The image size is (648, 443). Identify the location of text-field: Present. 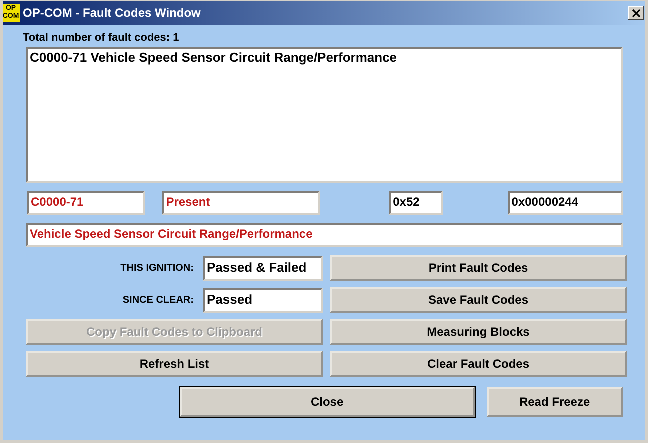
(241, 203).